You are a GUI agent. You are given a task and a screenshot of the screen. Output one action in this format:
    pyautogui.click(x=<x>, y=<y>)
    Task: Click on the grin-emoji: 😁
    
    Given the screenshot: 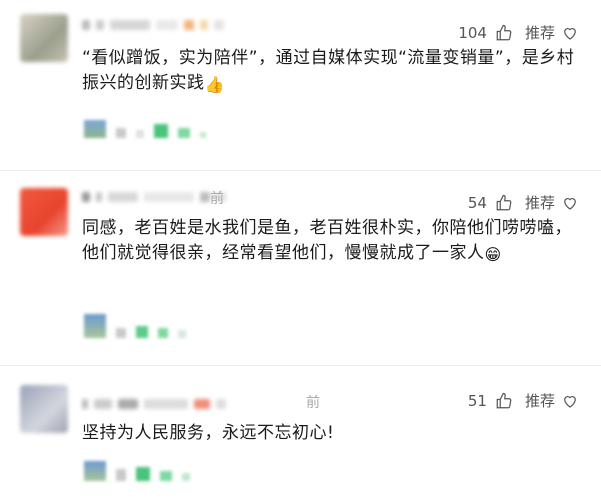 What is the action you would take?
    pyautogui.click(x=493, y=254)
    